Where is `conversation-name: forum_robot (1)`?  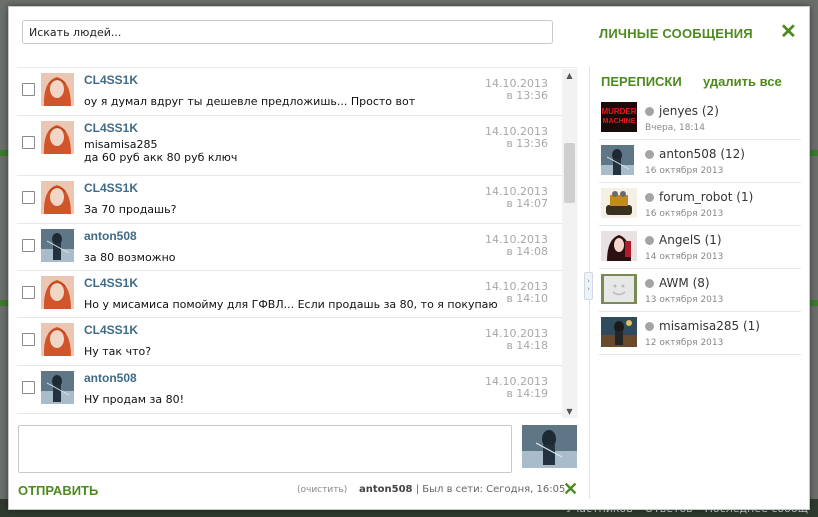
conversation-name: forum_robot (1) is located at coordinates (706, 197).